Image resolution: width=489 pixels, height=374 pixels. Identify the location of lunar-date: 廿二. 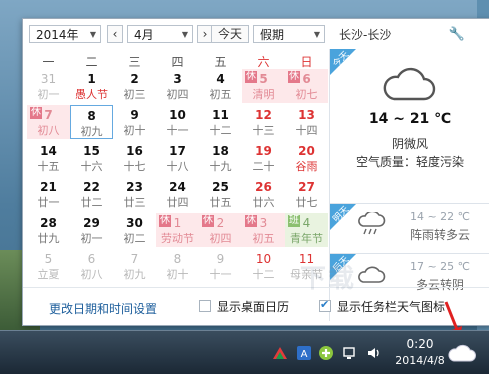
(91, 202).